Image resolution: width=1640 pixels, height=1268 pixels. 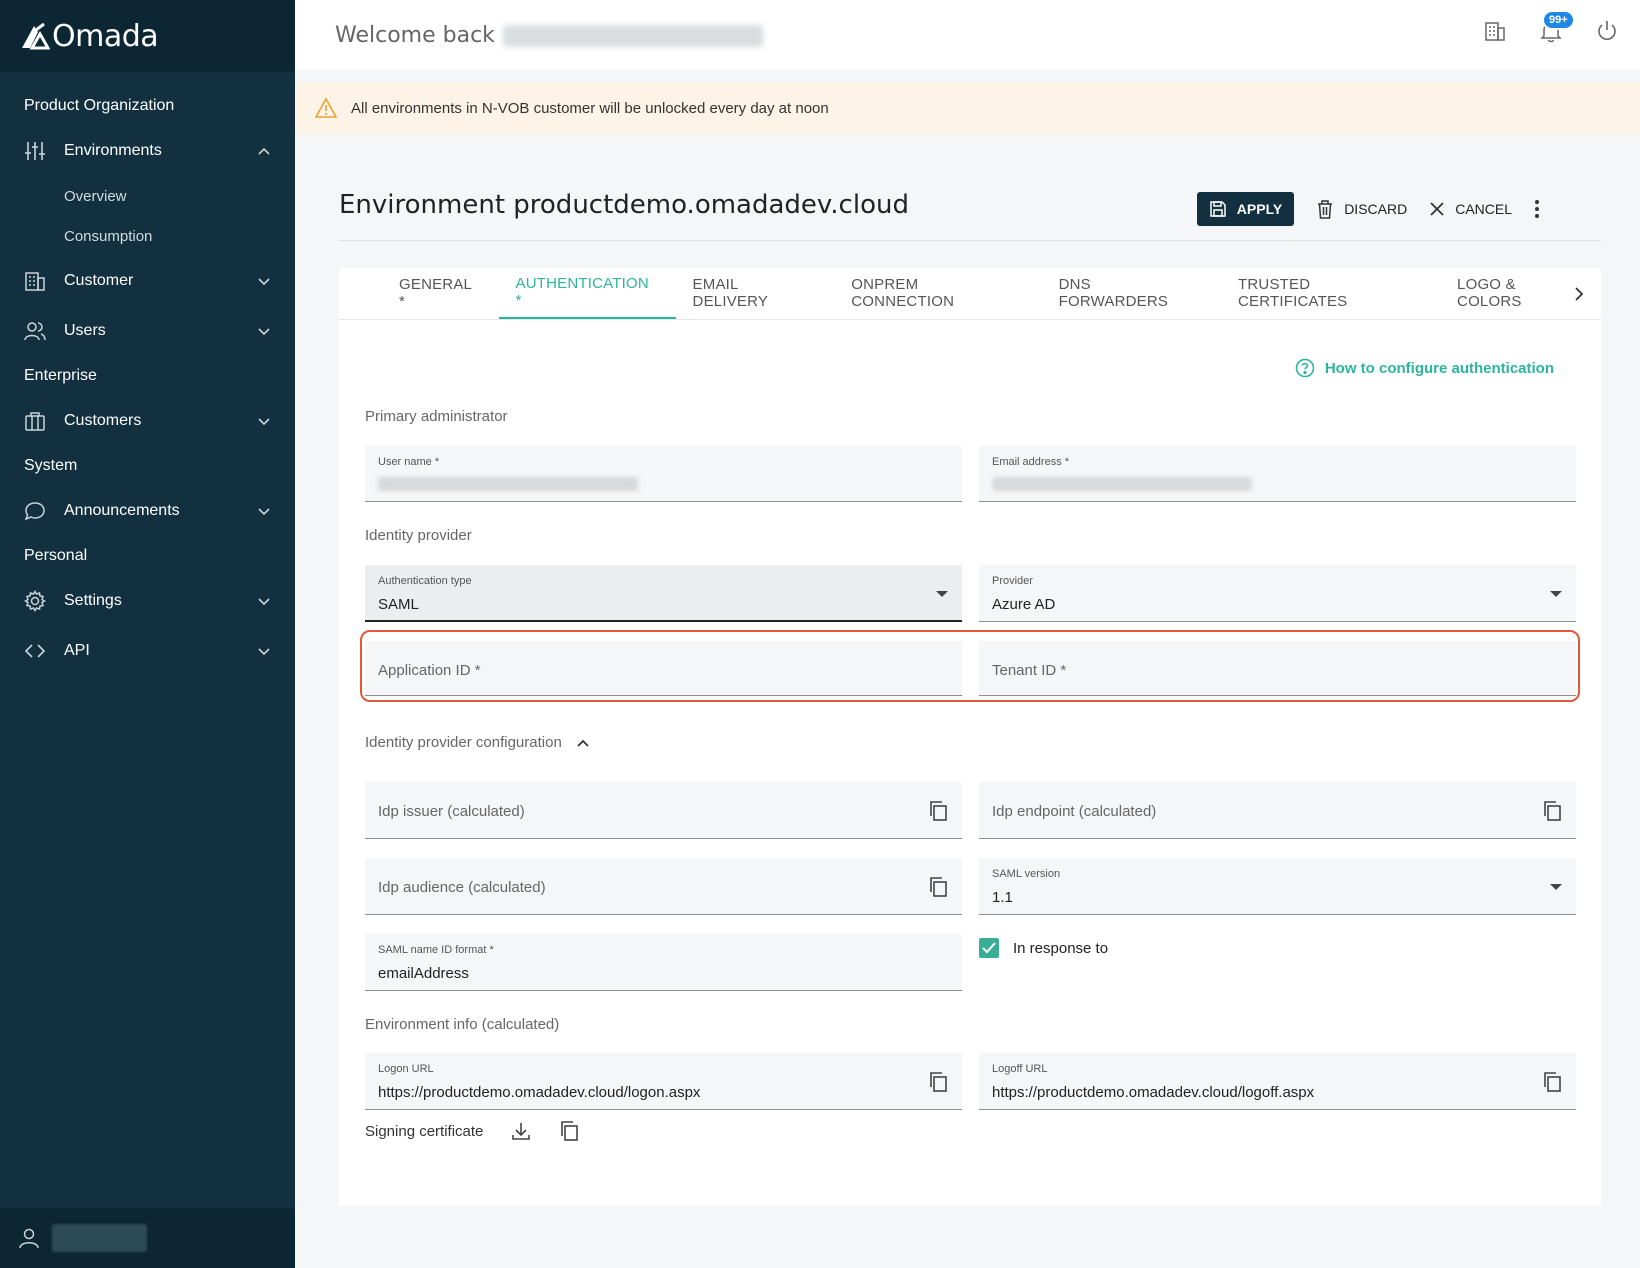 What do you see at coordinates (1607, 31) in the screenshot?
I see `power-icon` at bounding box center [1607, 31].